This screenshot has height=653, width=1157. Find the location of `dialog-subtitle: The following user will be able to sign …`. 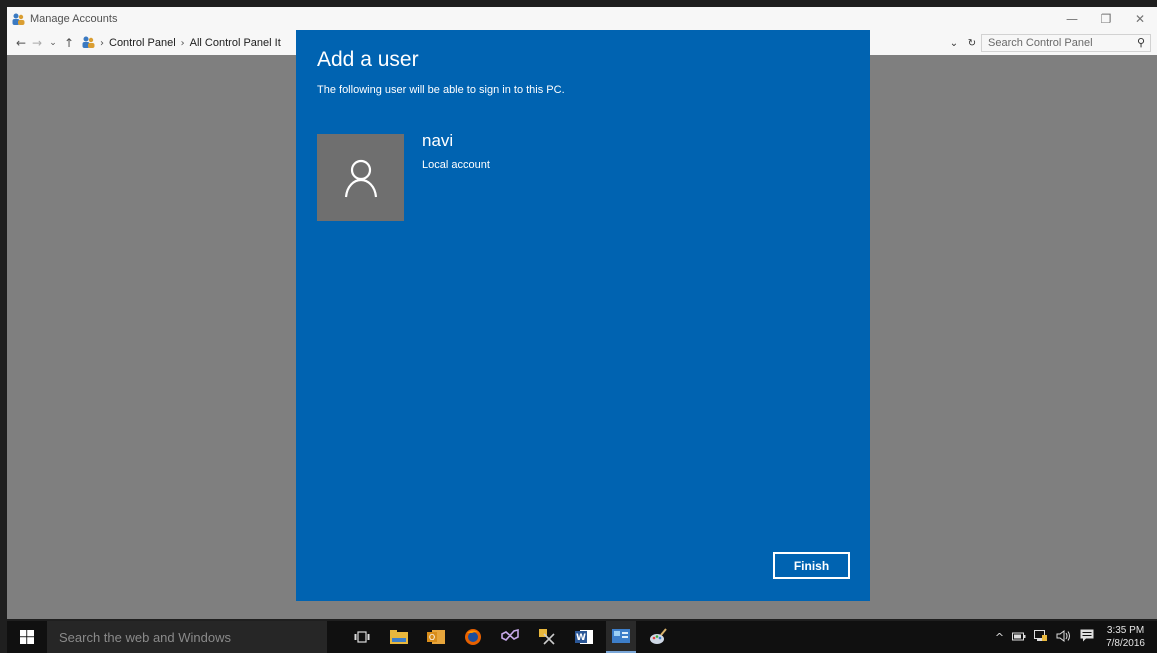

dialog-subtitle: The following user will be able to sign … is located at coordinates (441, 90).